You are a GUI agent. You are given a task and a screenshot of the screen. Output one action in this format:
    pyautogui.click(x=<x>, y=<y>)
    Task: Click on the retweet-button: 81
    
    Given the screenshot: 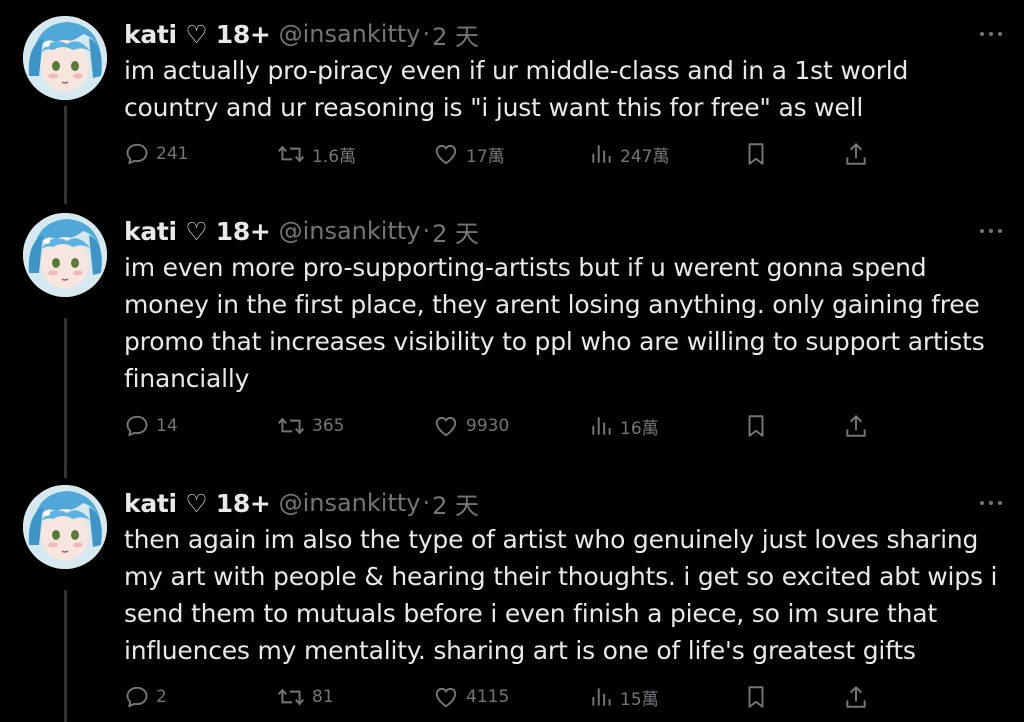 What is the action you would take?
    pyautogui.click(x=305, y=697)
    